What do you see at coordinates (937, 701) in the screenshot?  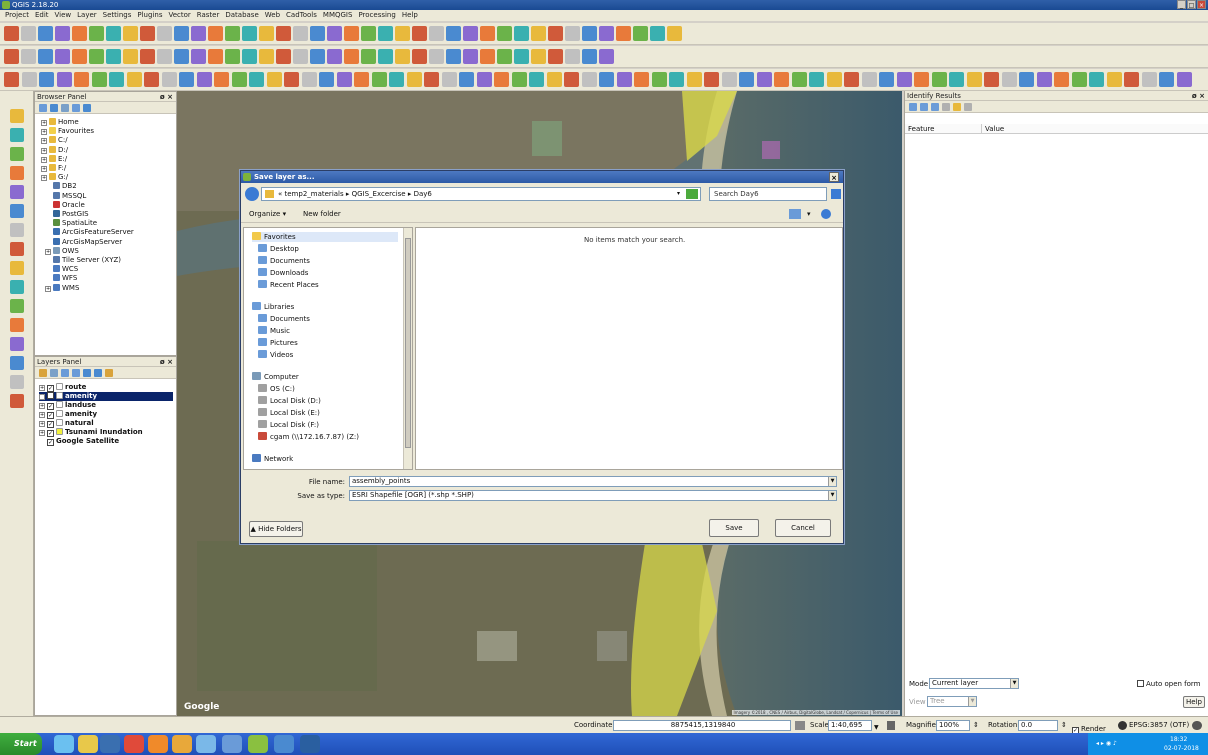 I see `view-value: Tree` at bounding box center [937, 701].